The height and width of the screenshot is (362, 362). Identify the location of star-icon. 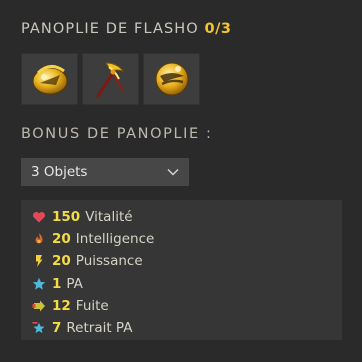
(39, 284).